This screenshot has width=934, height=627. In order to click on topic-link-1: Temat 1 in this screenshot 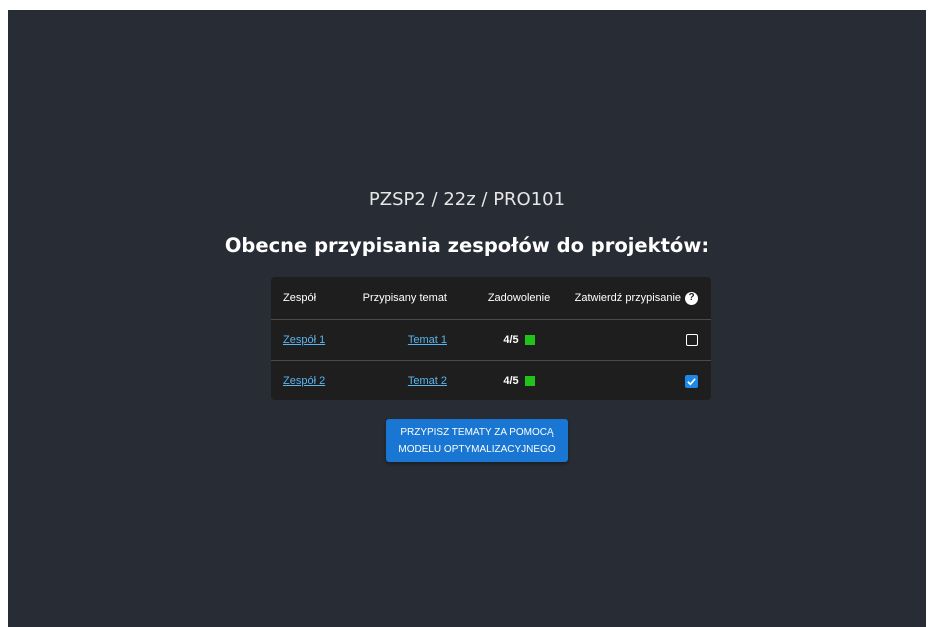, I will do `click(427, 340)`.